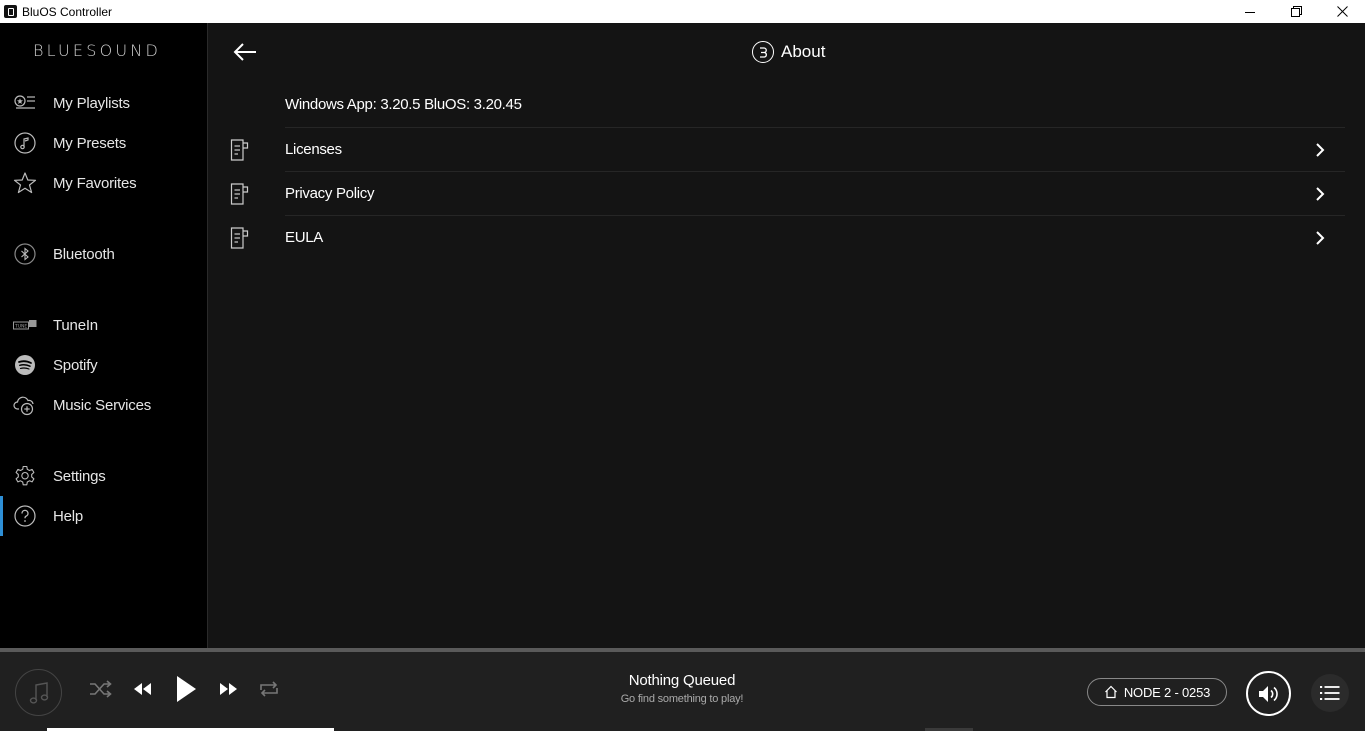 The width and height of the screenshot is (1365, 731). Describe the element at coordinates (25, 254) in the screenshot. I see `bluetooth-icon` at that location.